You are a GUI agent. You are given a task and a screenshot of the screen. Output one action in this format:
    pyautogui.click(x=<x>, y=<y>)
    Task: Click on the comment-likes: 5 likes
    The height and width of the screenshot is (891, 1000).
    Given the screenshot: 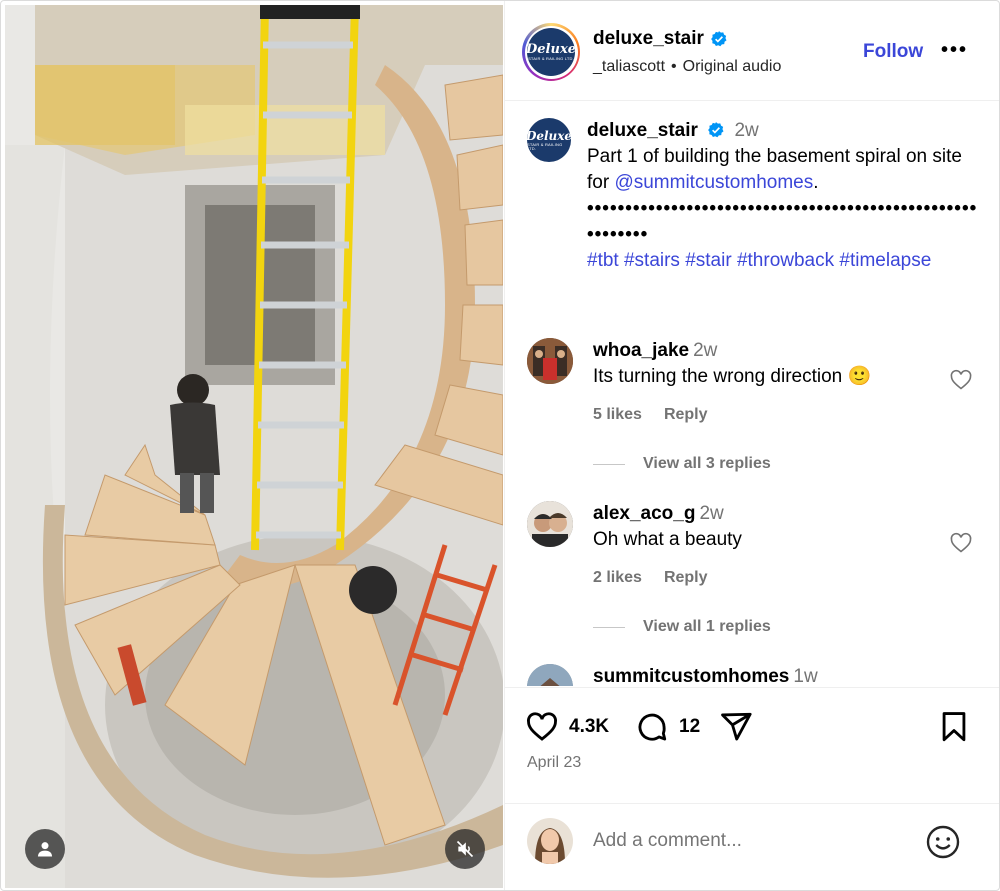 What is the action you would take?
    pyautogui.click(x=617, y=414)
    